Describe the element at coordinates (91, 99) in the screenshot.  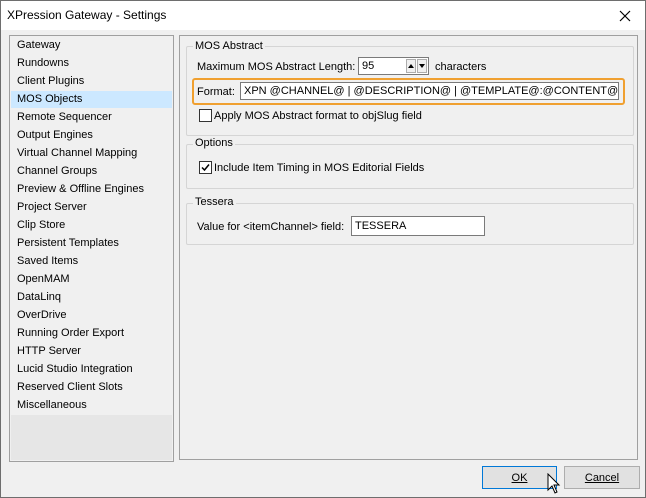
I see `sidebar-item: MOS Objects` at that location.